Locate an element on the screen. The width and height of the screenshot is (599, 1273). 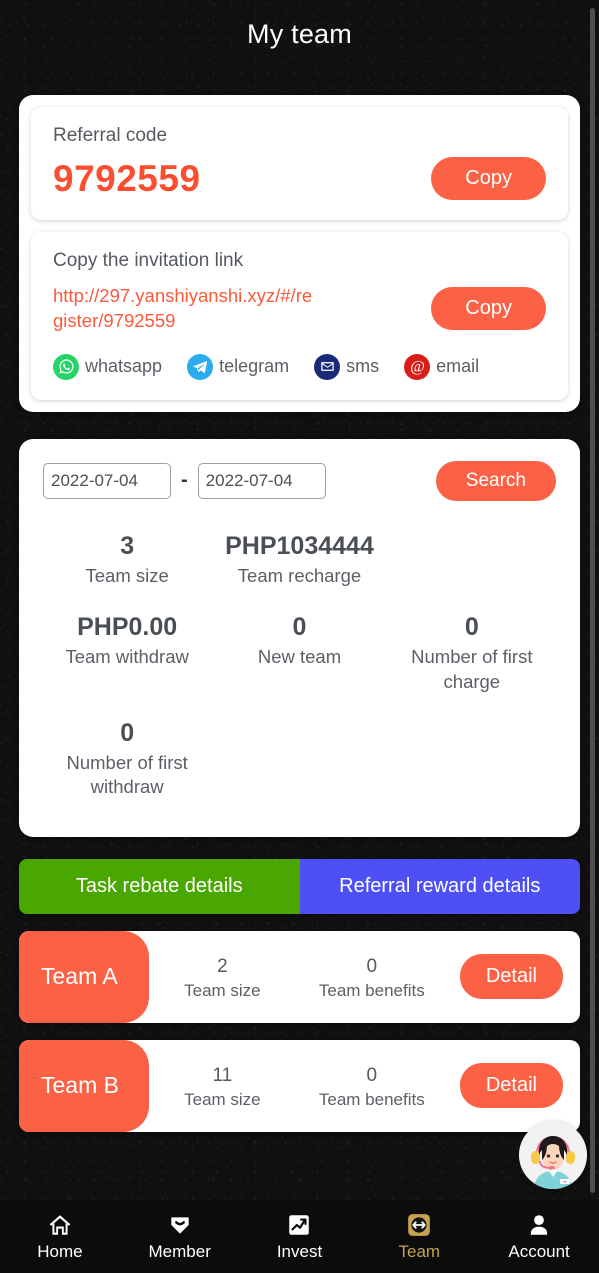
share-telegram: telegram is located at coordinates (238, 366).